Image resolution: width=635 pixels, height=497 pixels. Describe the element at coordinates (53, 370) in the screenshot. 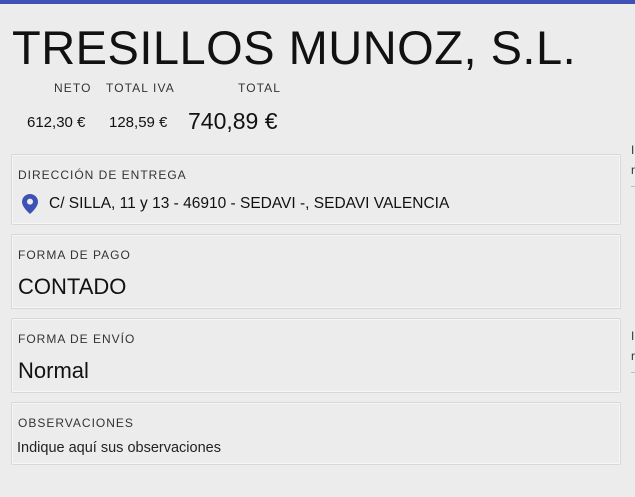

I see `shipping-method-value: Normal` at that location.